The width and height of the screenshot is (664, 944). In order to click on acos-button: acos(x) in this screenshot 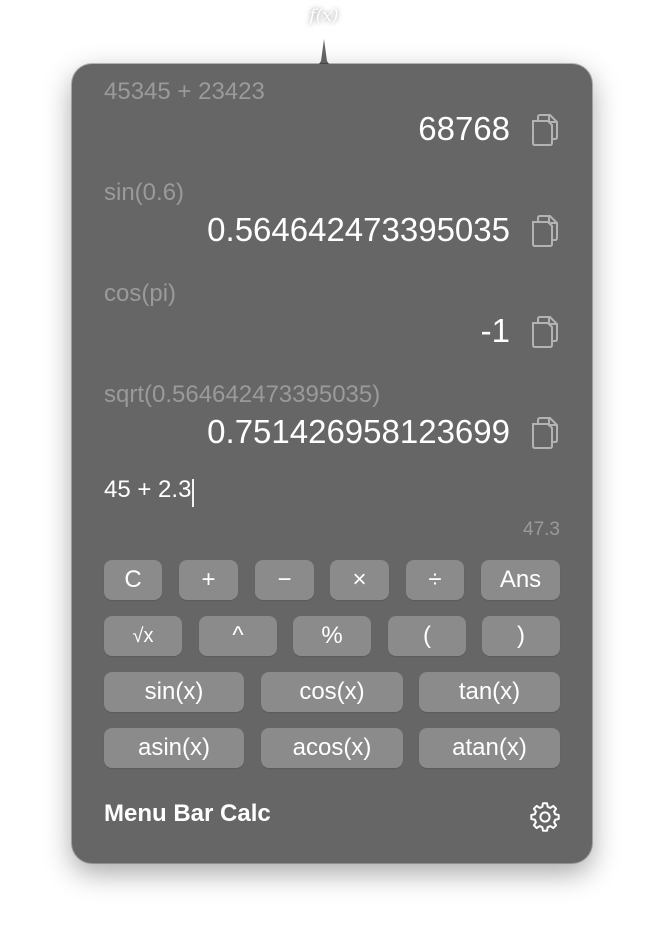, I will do `click(332, 748)`.